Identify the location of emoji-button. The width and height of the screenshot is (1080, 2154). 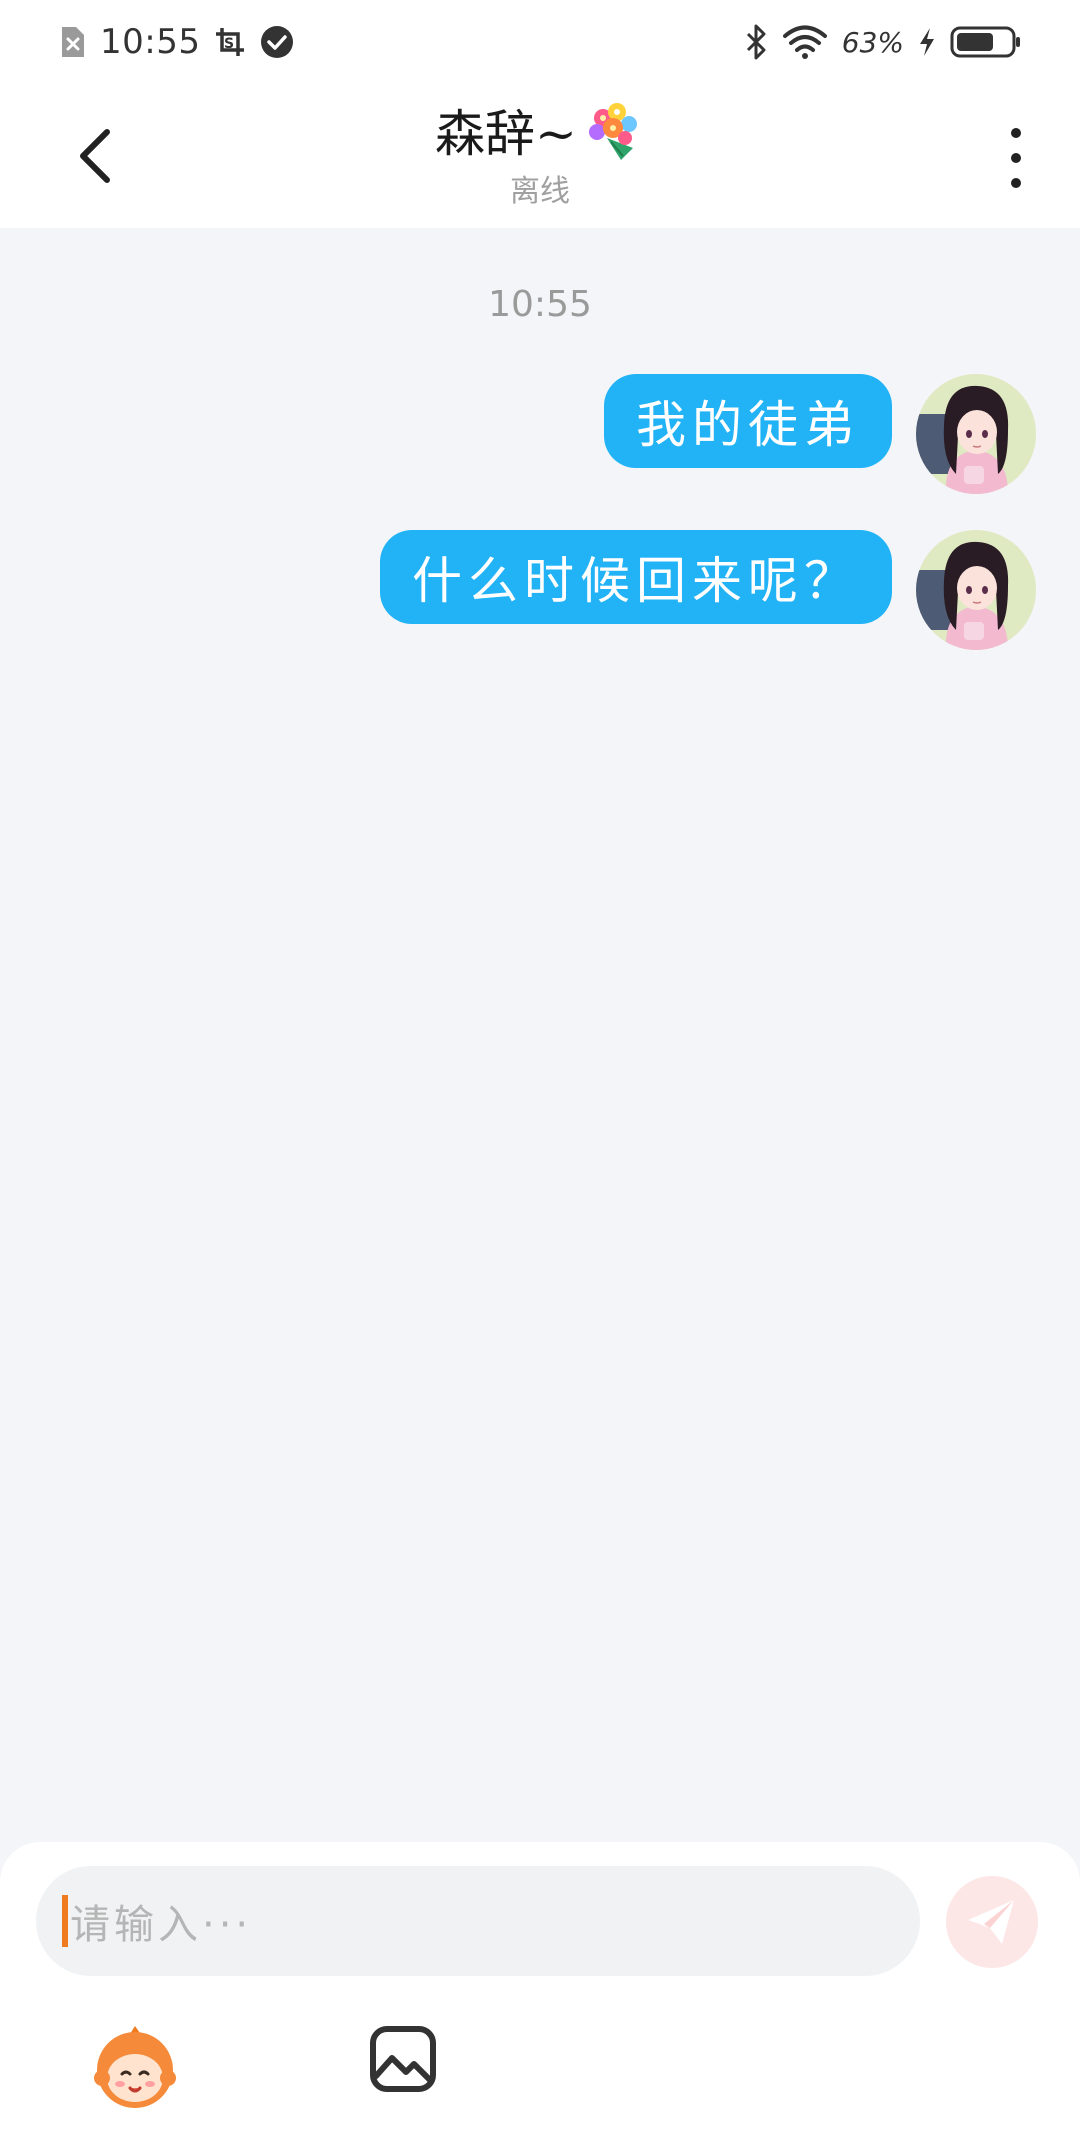
(135, 2067).